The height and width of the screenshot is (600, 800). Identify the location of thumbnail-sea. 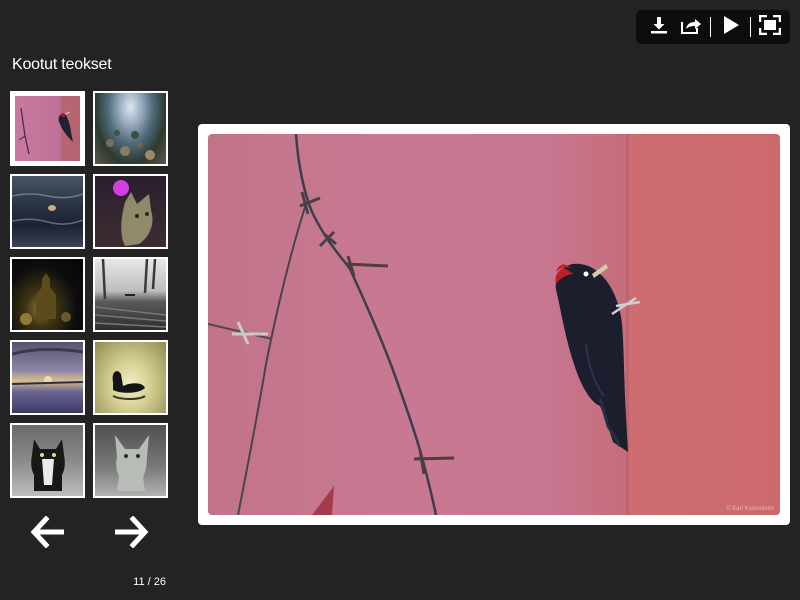
(47, 211).